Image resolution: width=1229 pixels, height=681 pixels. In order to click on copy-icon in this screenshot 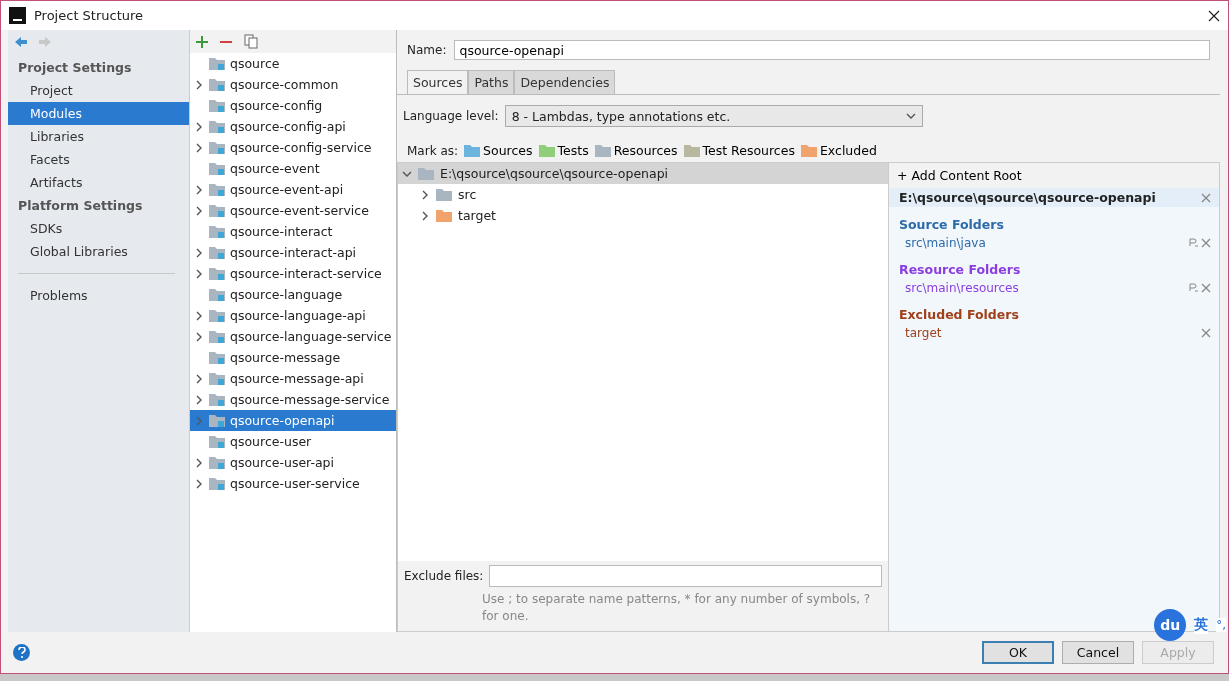, I will do `click(251, 41)`.